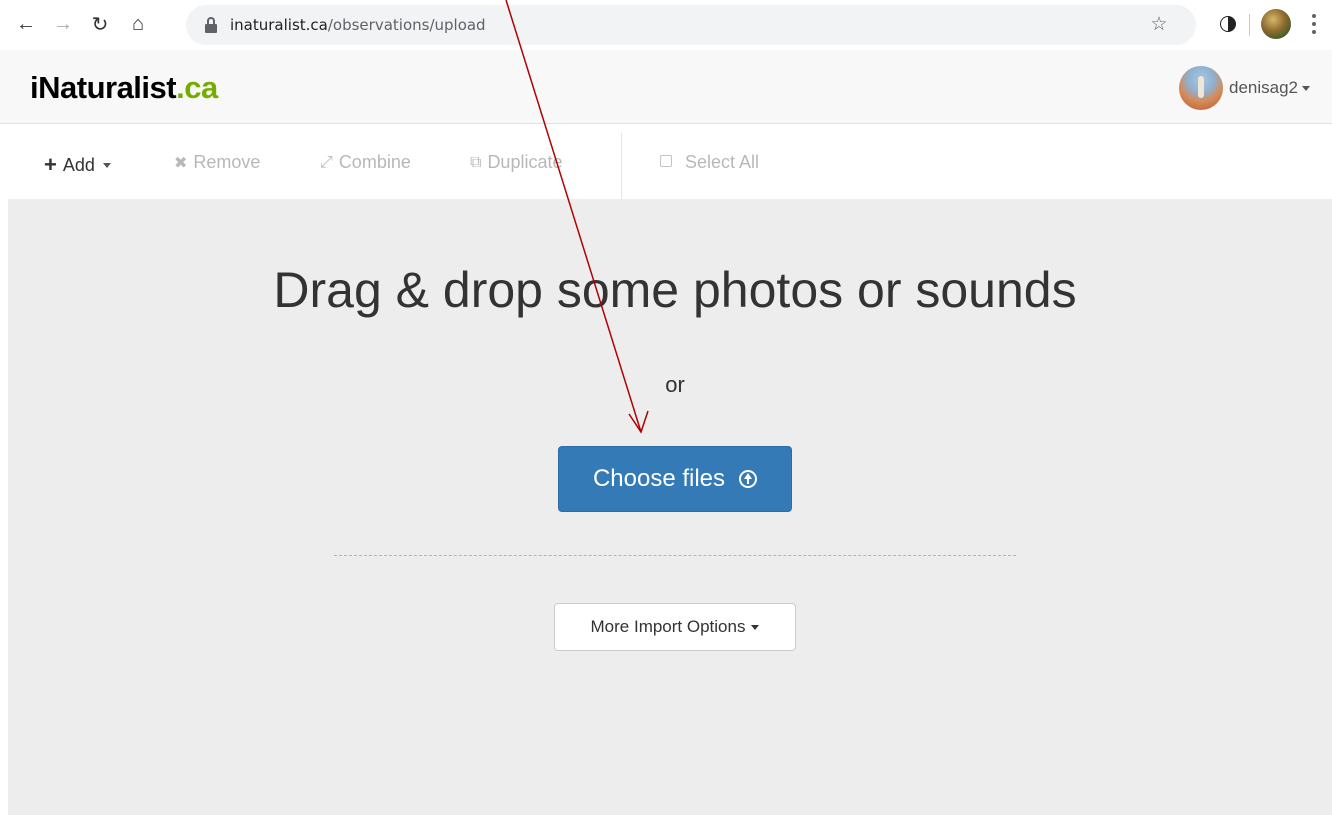  Describe the element at coordinates (227, 162) in the screenshot. I see `remove-label: Remove` at that location.